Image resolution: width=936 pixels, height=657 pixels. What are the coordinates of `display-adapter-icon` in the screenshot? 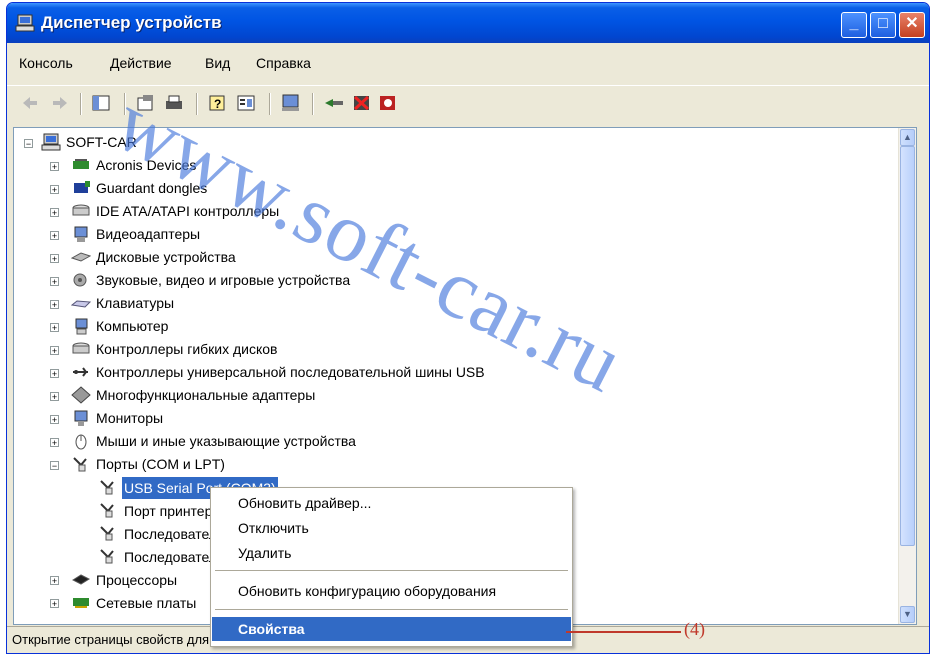 It's located at (81, 234).